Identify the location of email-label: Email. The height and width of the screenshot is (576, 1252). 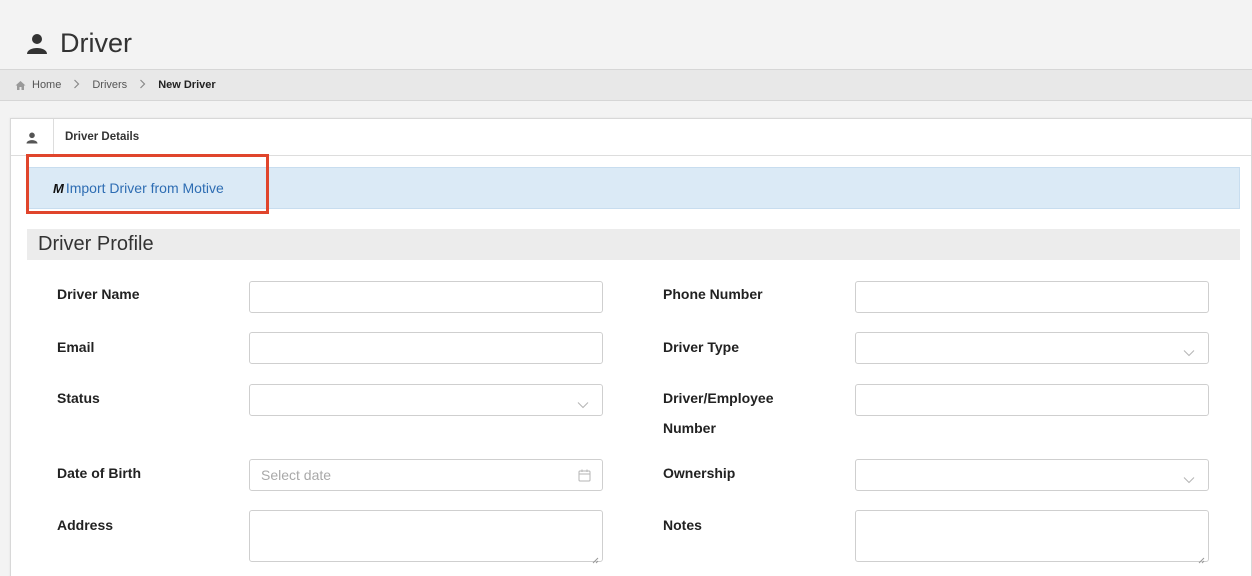
(76, 347).